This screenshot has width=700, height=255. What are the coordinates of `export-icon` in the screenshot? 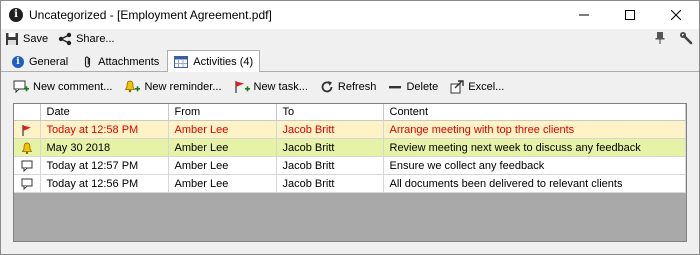 It's located at (457, 87).